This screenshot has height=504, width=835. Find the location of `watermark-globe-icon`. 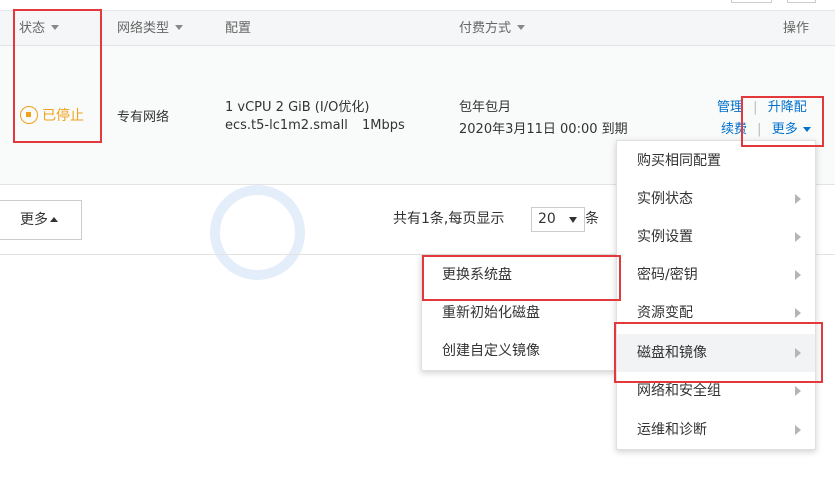

watermark-globe-icon is located at coordinates (257, 232).